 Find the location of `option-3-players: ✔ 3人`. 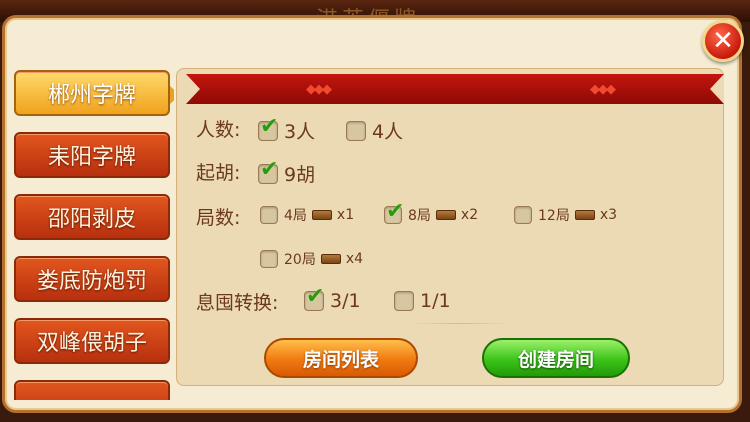

option-3-players: ✔ 3人 is located at coordinates (286, 129).